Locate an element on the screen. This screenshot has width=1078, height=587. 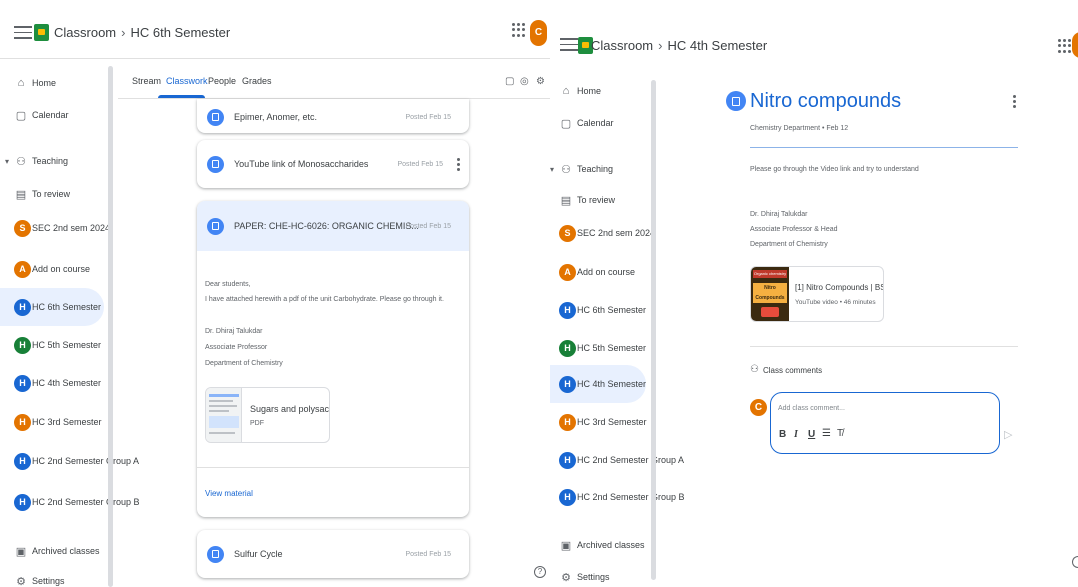
tab-classwork: Classwork is located at coordinates (187, 81).